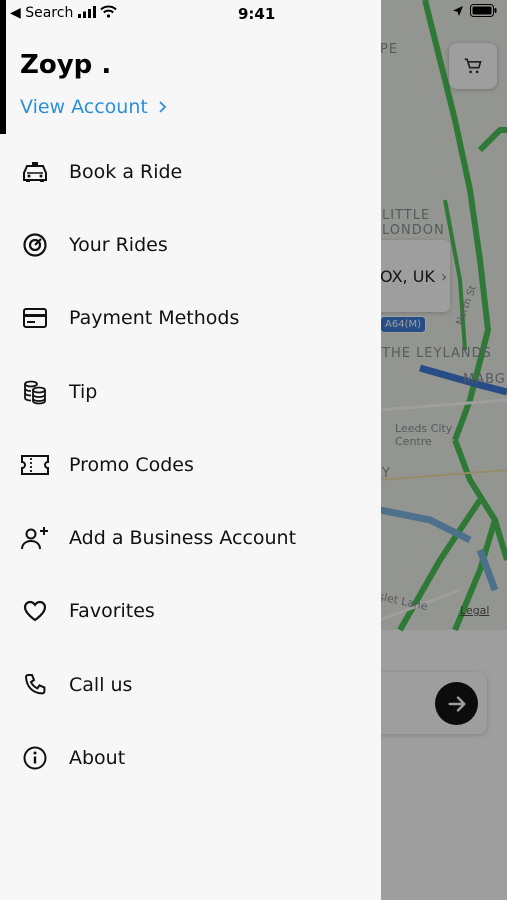  Describe the element at coordinates (190, 757) in the screenshot. I see `menu-item-about: About` at that location.